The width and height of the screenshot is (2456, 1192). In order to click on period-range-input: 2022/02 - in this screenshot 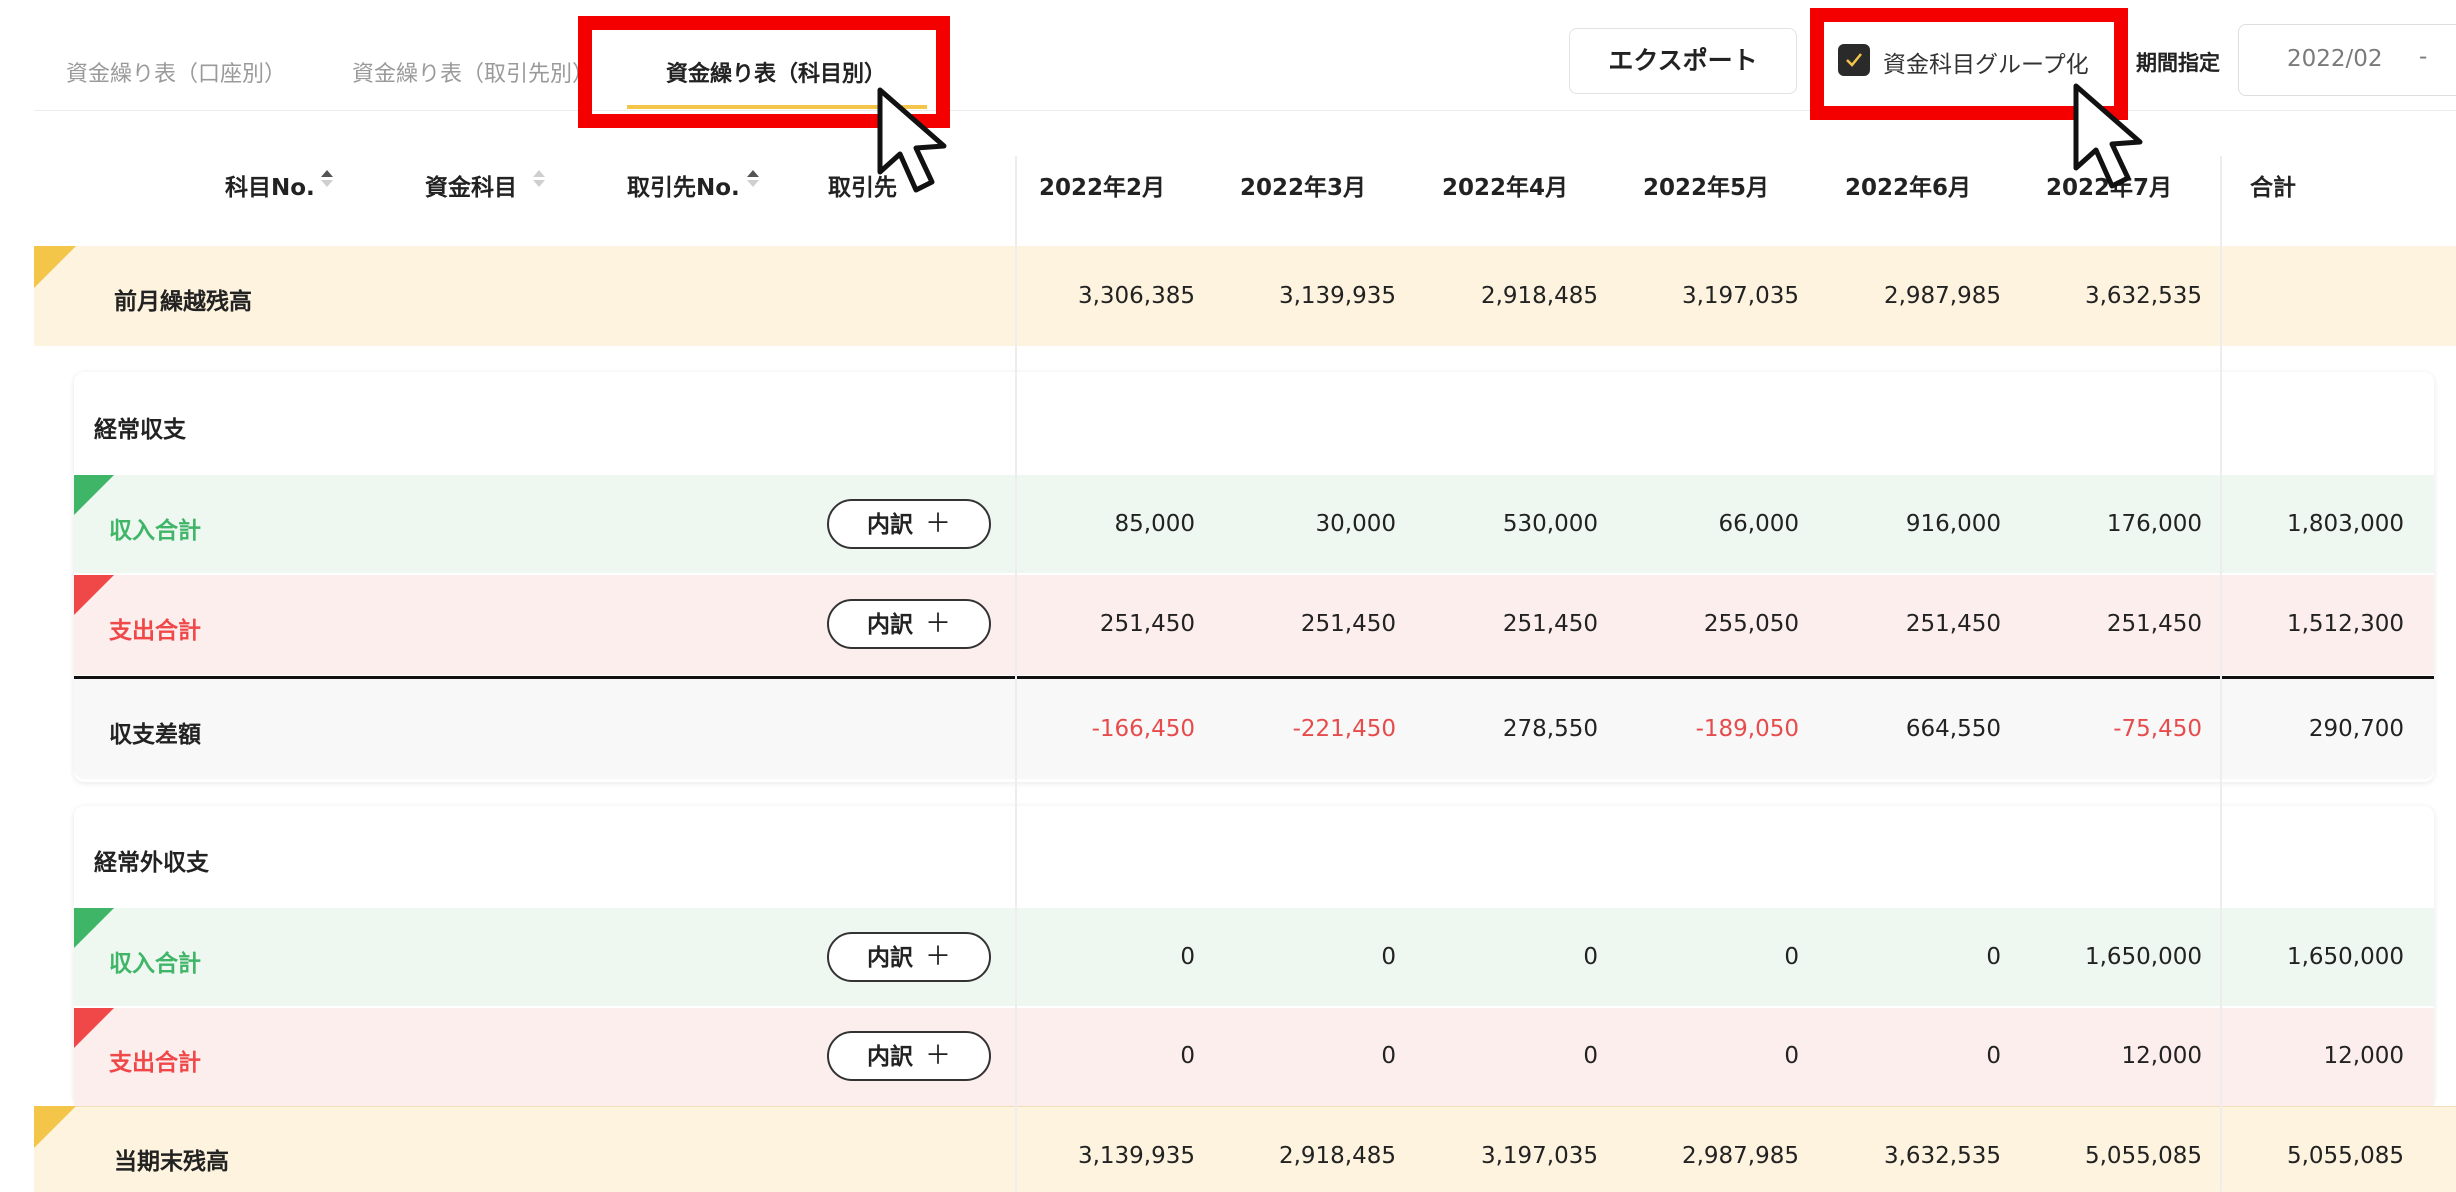, I will do `click(2347, 60)`.